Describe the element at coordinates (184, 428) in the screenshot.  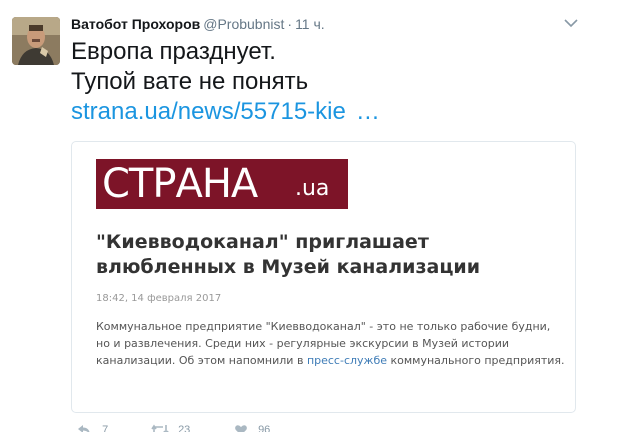
I see `retweet-count: 23` at that location.